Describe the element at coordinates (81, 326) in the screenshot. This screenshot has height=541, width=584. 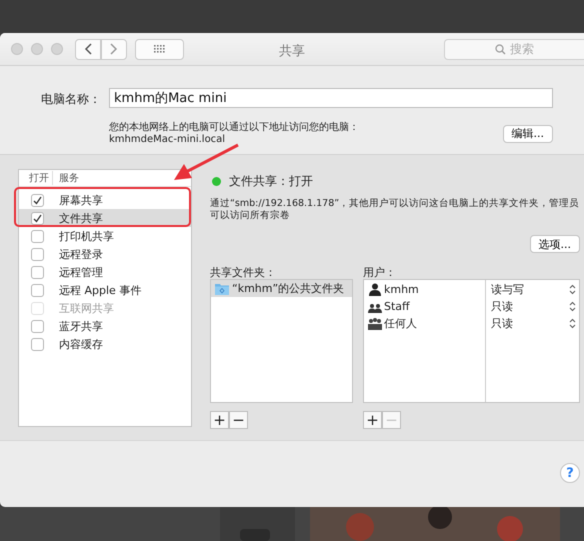
I see `service-label: 蓝牙共享` at that location.